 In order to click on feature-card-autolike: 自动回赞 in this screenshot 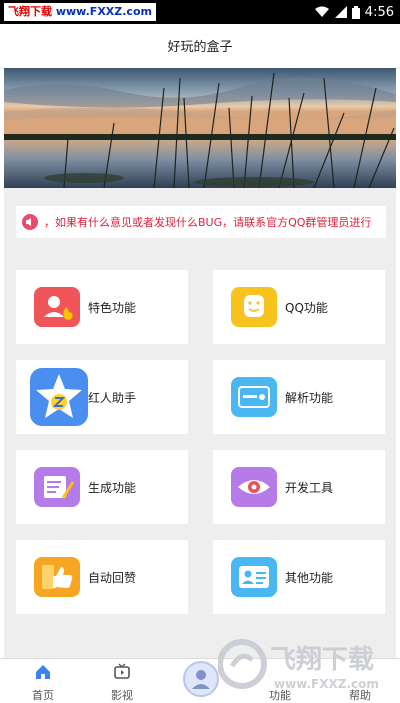, I will do `click(102, 577)`.